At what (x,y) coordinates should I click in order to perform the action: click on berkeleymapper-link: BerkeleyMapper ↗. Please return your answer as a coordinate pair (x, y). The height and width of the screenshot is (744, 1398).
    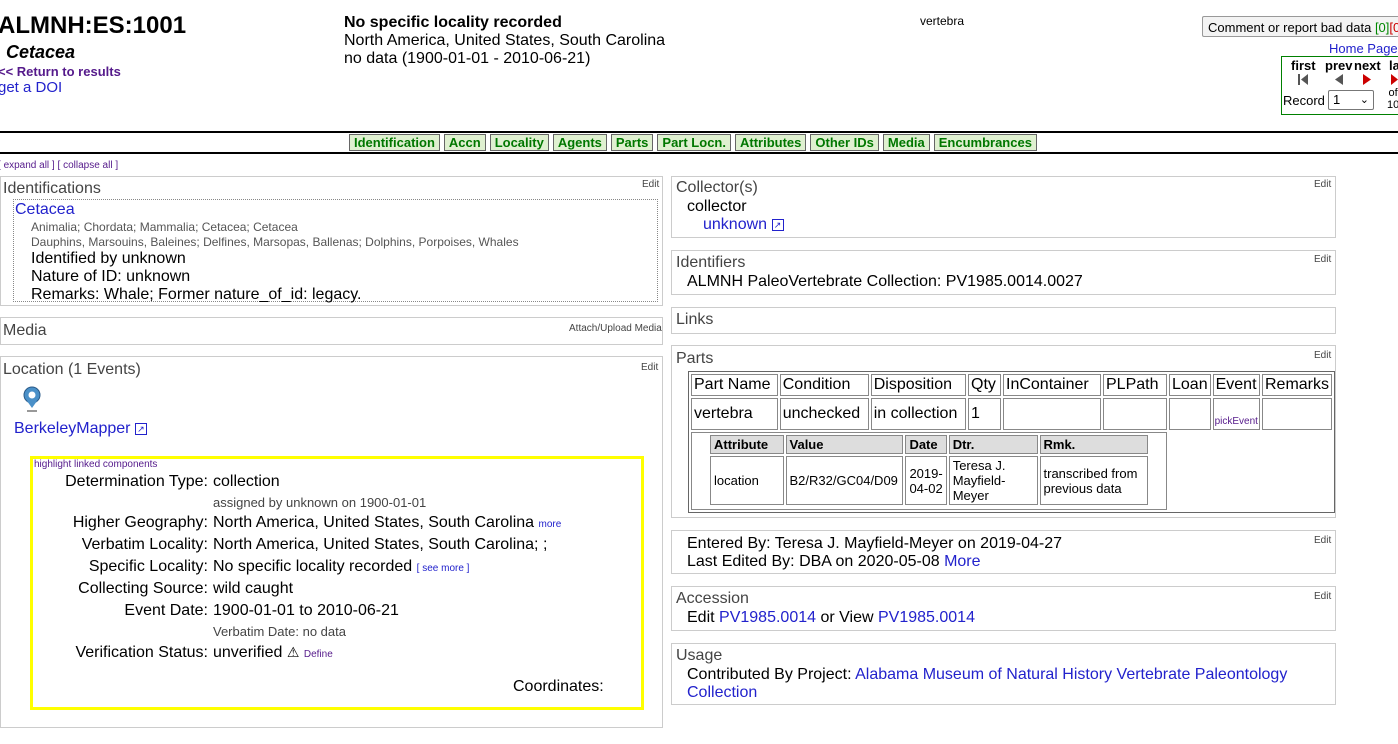
    Looking at the image, I should click on (80, 429).